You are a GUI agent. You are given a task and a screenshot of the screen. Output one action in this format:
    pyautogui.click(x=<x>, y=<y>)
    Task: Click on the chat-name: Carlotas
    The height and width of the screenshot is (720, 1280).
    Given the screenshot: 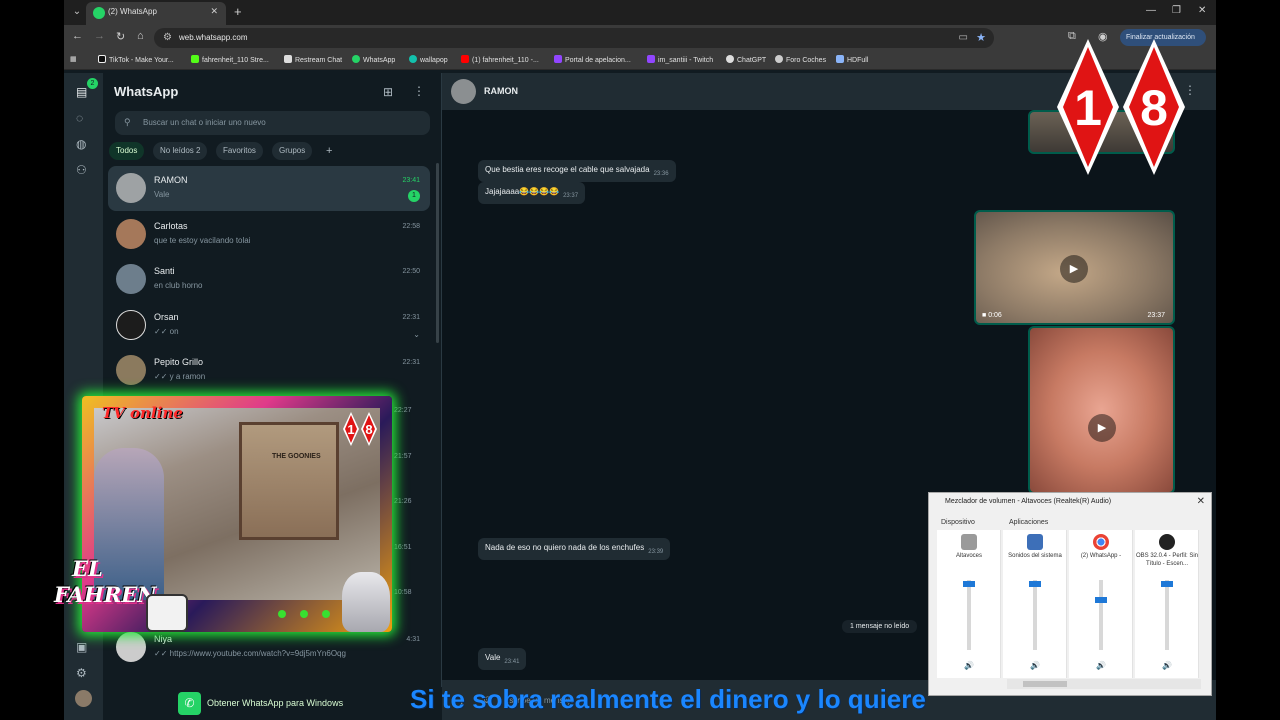 What is the action you would take?
    pyautogui.click(x=171, y=226)
    